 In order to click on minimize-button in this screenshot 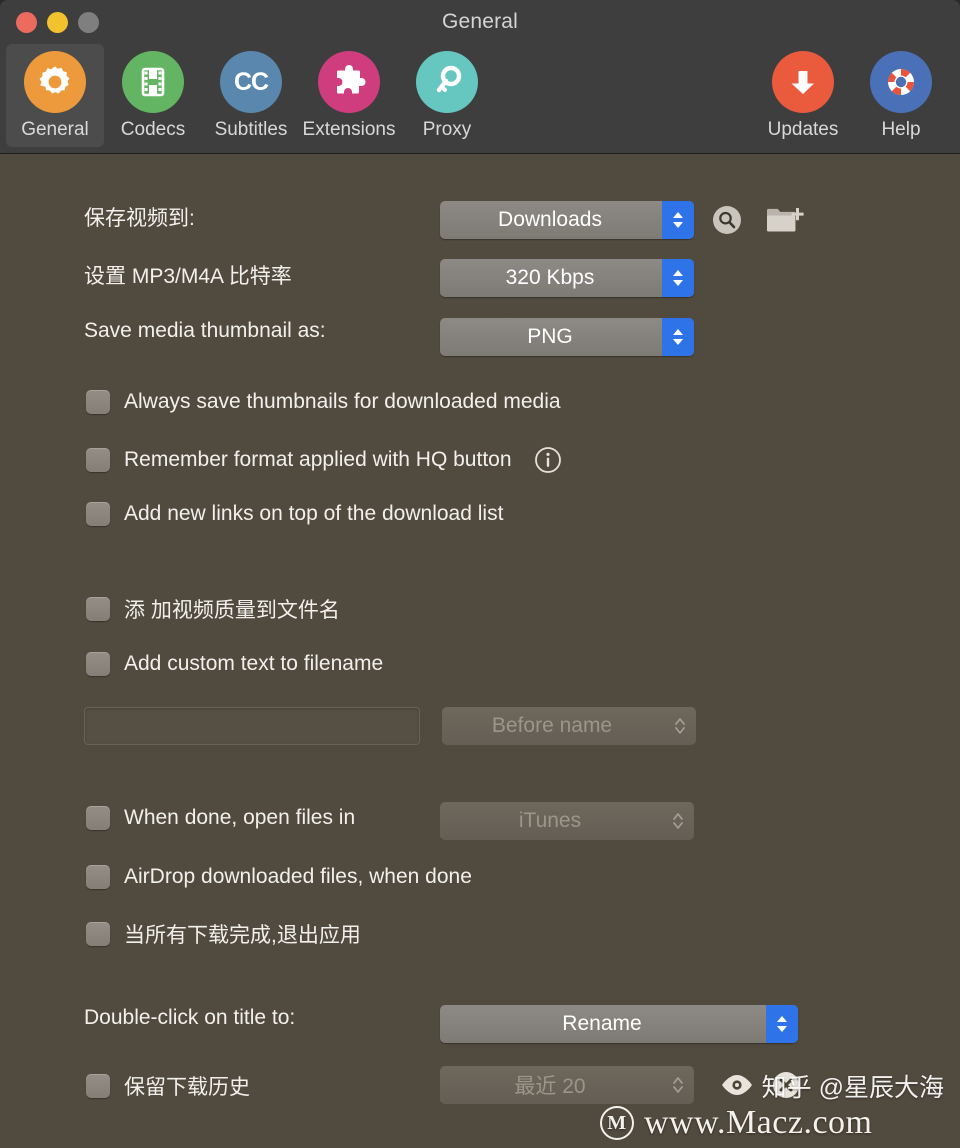, I will do `click(57, 22)`.